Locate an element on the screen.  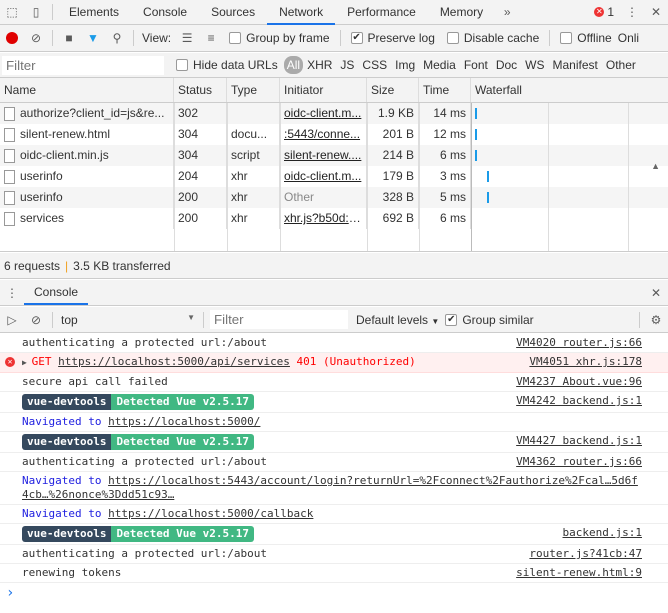
tab-console-drawer: Console is located at coordinates (56, 292).